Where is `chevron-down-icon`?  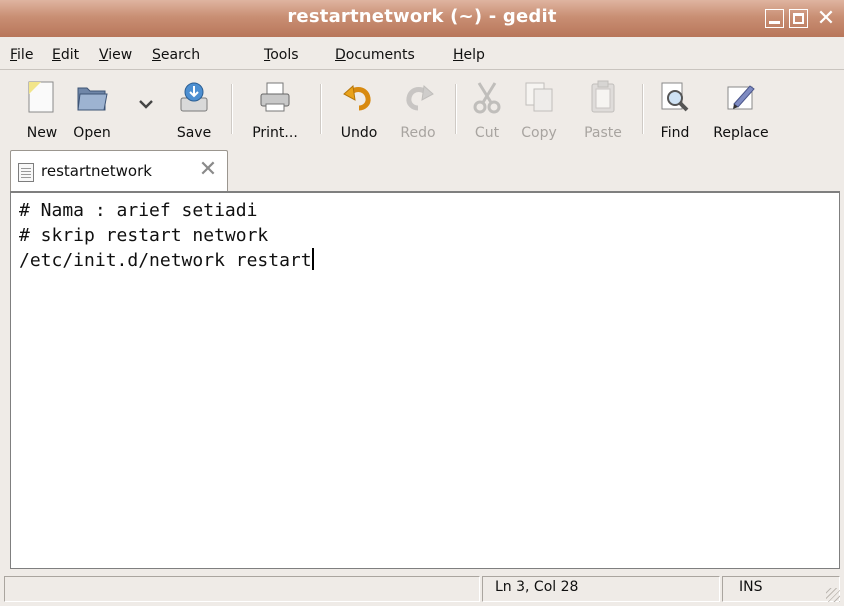 chevron-down-icon is located at coordinates (146, 104).